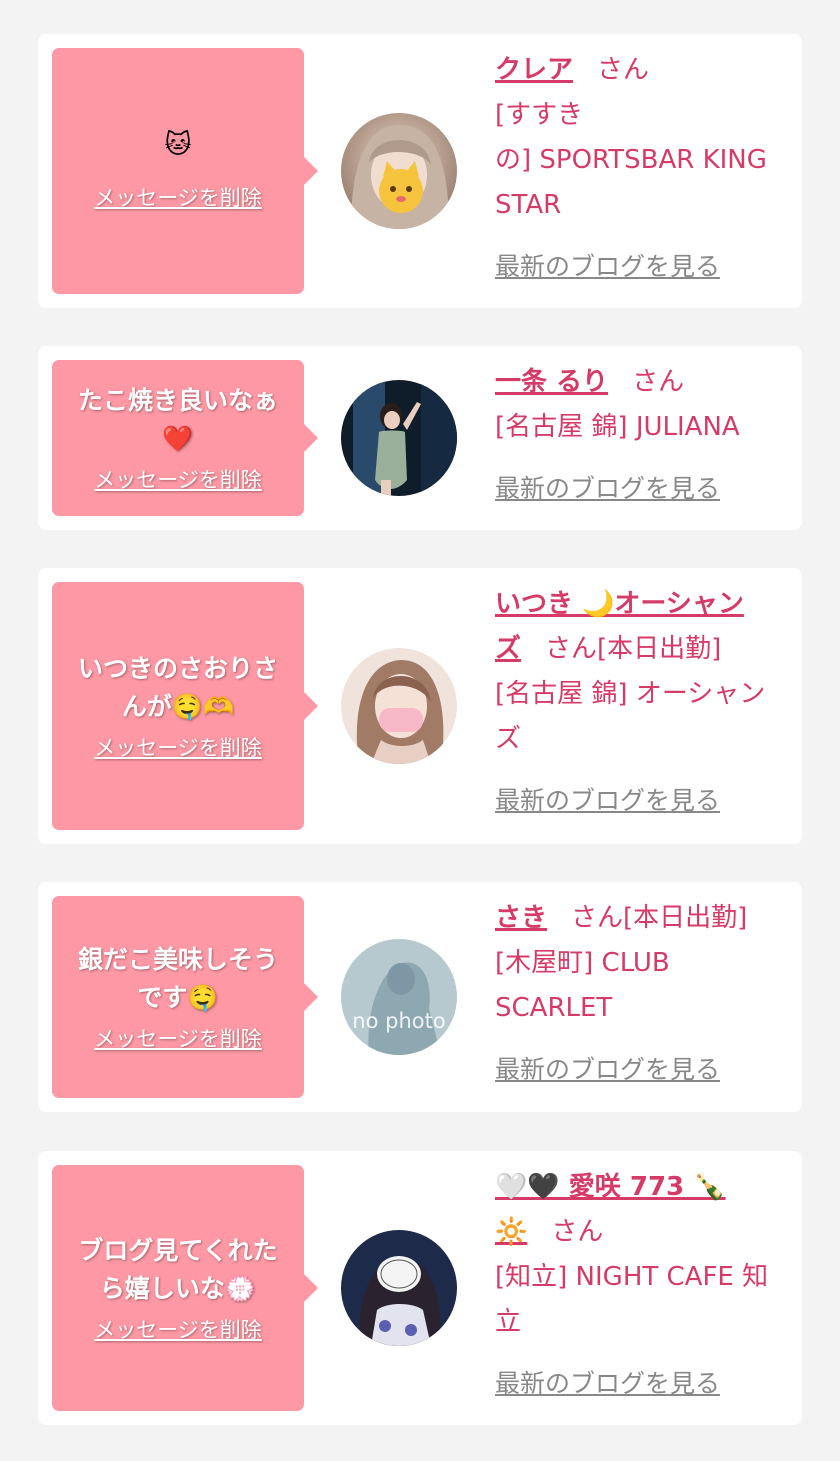  What do you see at coordinates (177, 400) in the screenshot?
I see `message-line: たこ焼き良いなぁ` at bounding box center [177, 400].